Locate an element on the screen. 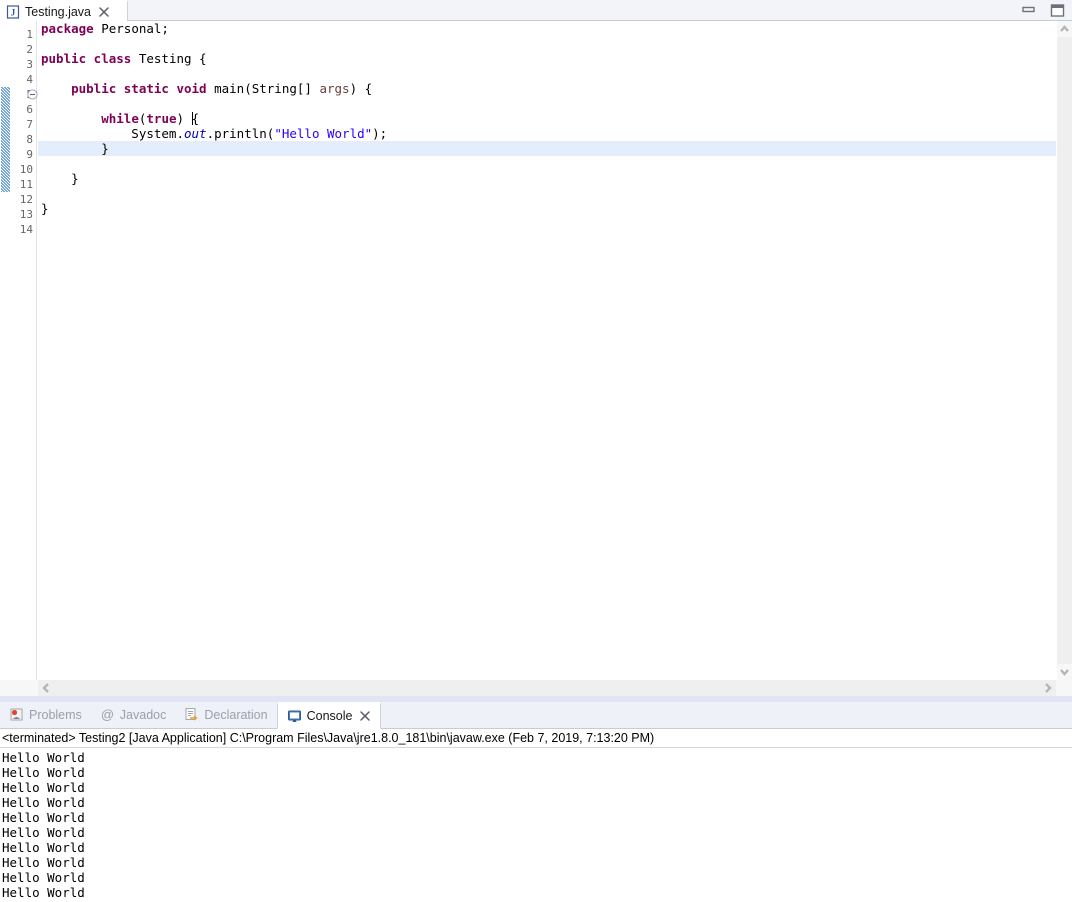 This screenshot has width=1072, height=902. code-token: true is located at coordinates (161, 118).